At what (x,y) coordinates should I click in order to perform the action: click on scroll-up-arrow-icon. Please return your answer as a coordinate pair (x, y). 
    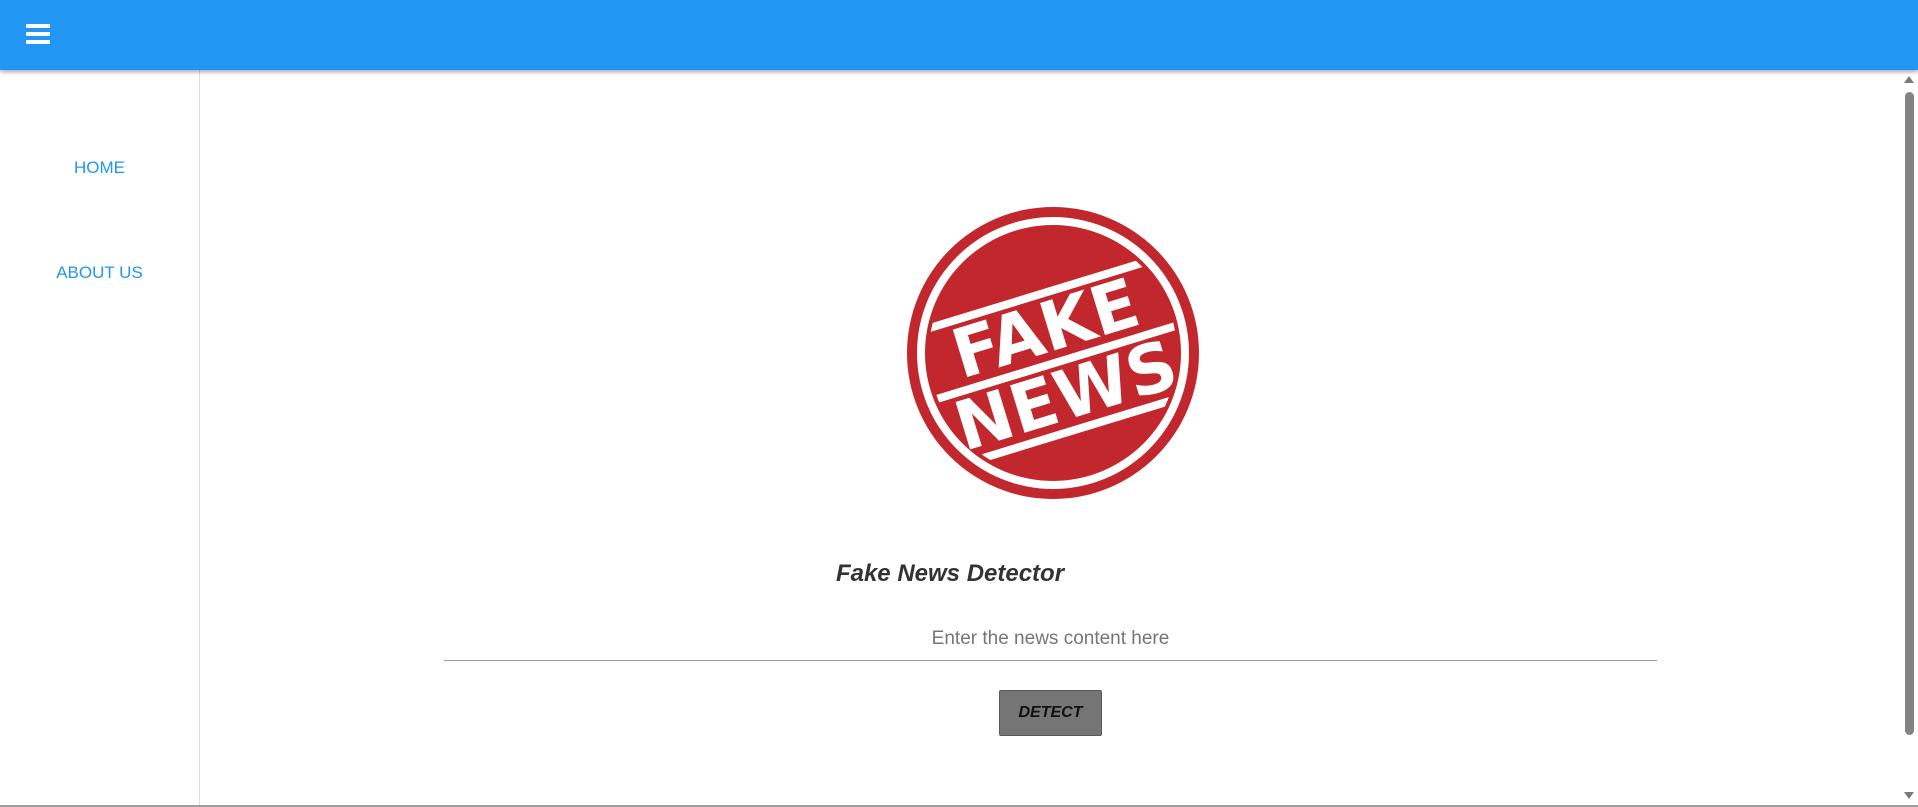
    Looking at the image, I should click on (1909, 79).